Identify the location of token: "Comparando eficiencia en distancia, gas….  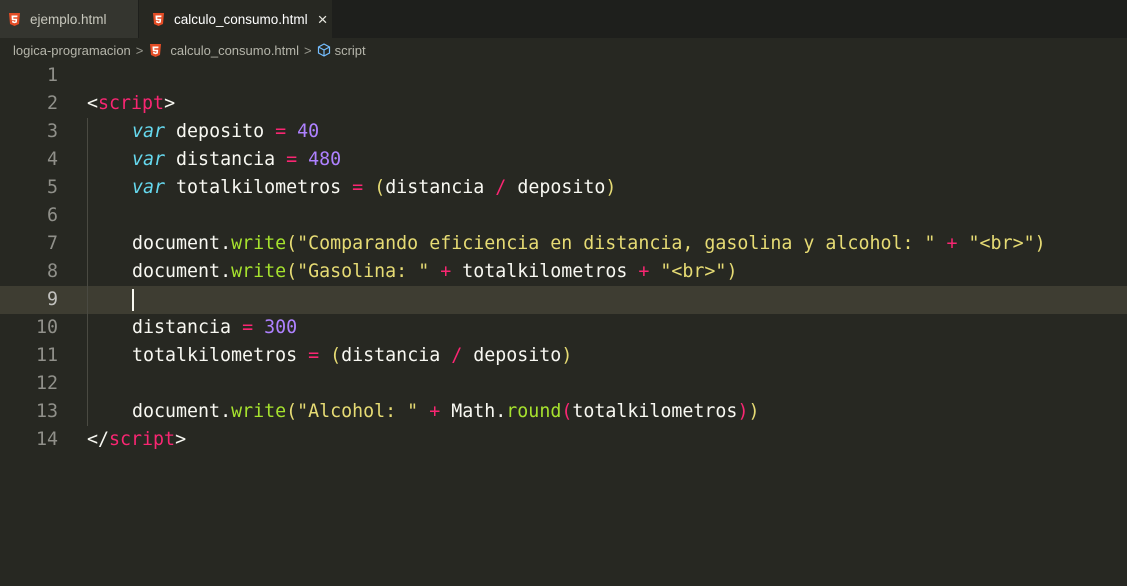
(616, 243).